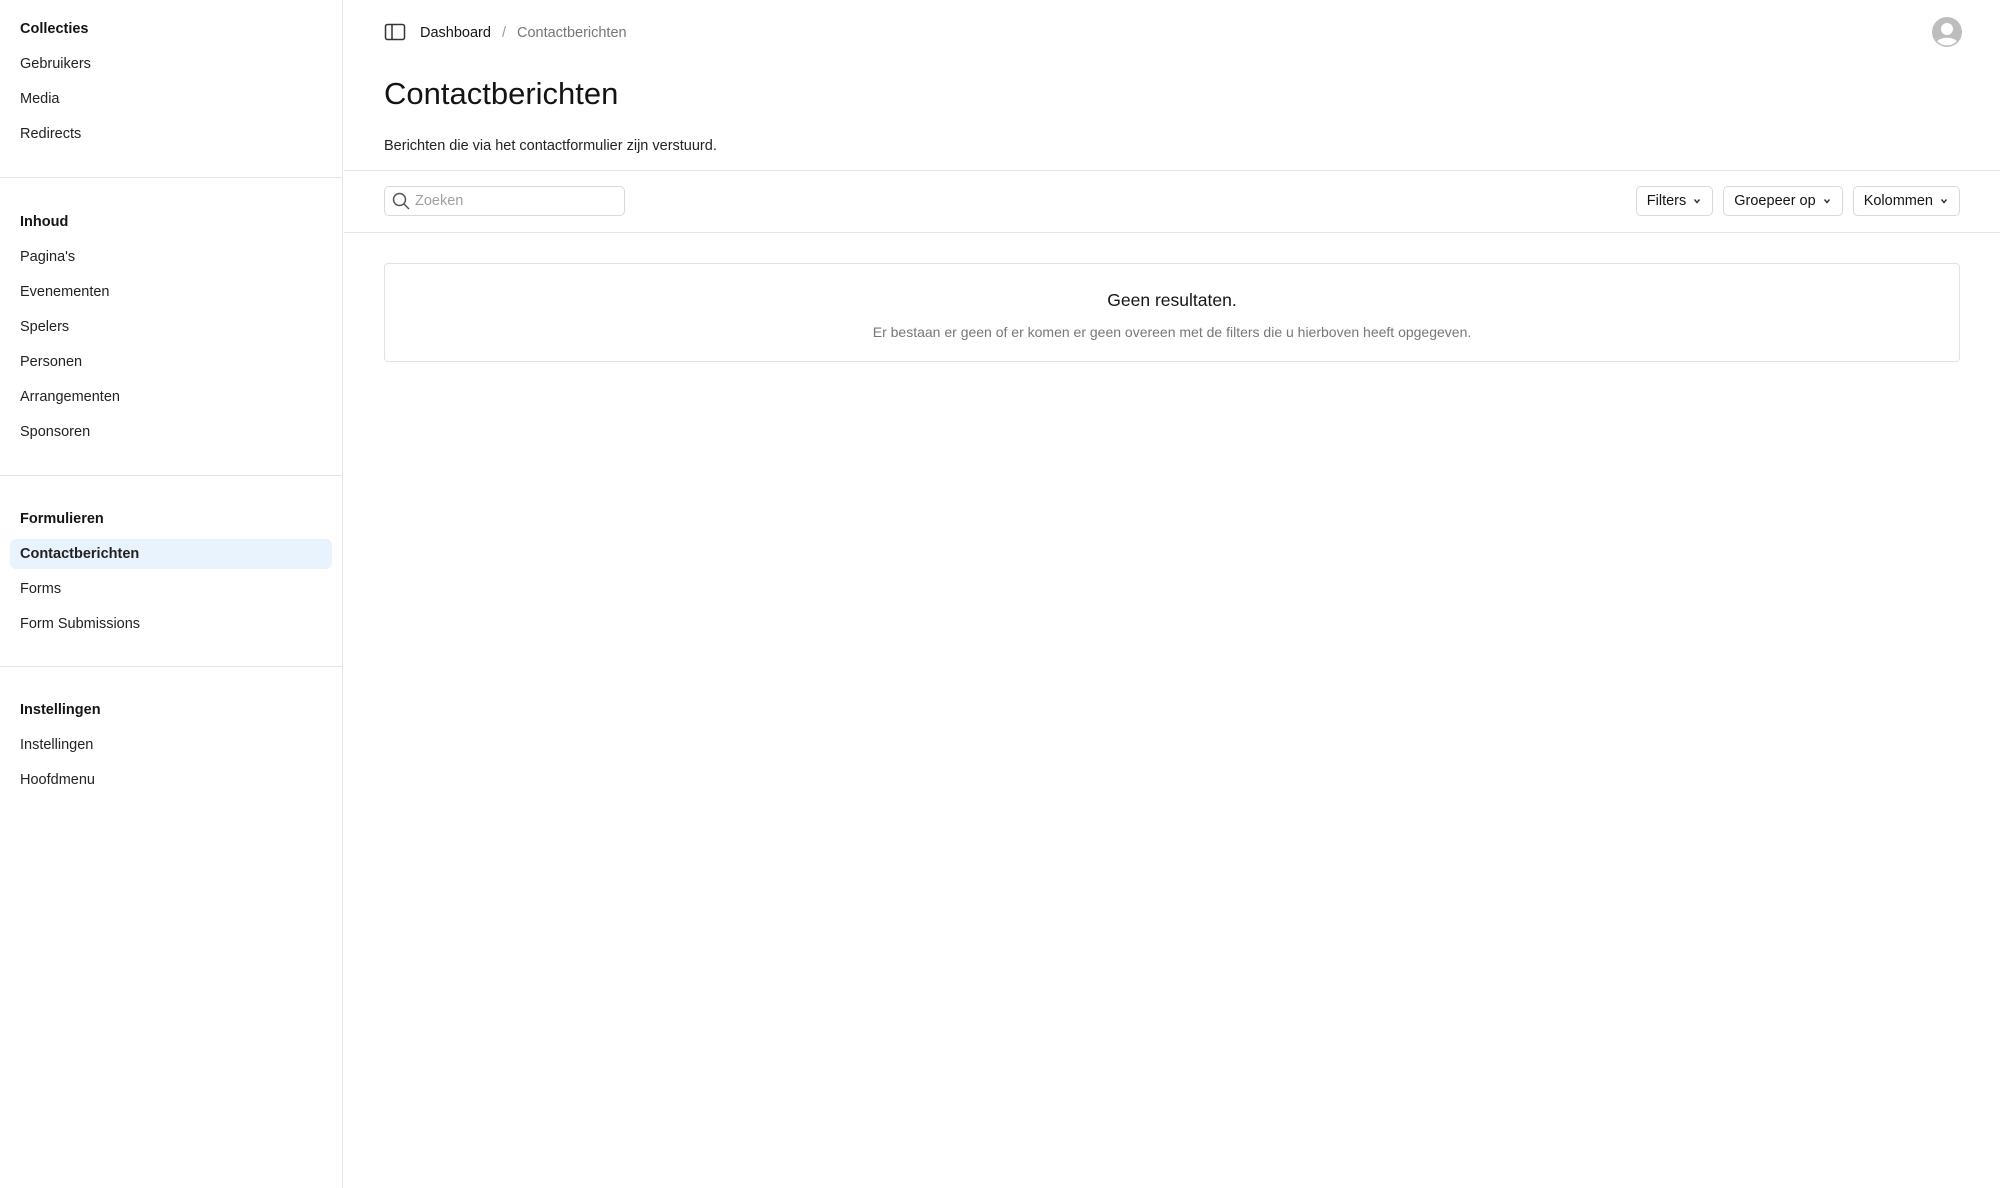 The image size is (2000, 1188). Describe the element at coordinates (501, 93) in the screenshot. I see `page-title: Contactberichten` at that location.